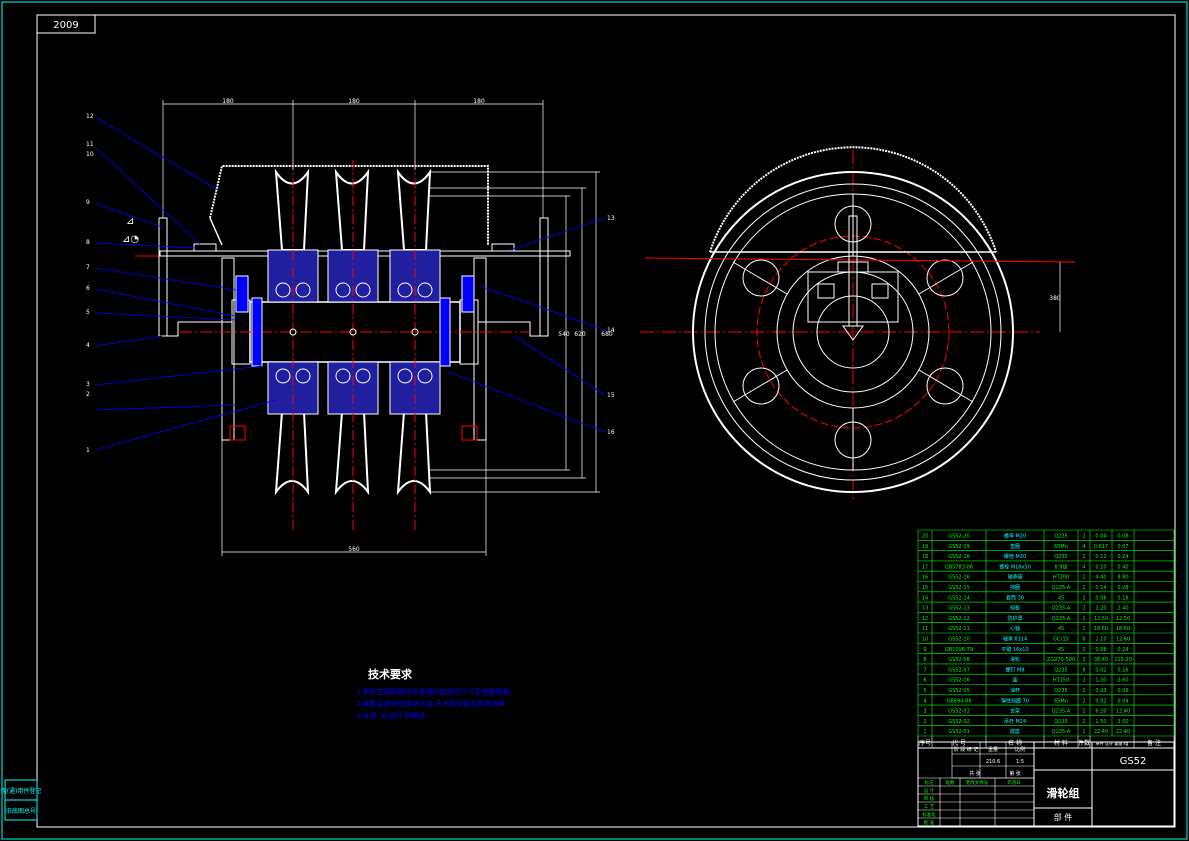 The height and width of the screenshot is (841, 1189). What do you see at coordinates (1100, 557) in the screenshot?
I see `bom-cell: 0.12` at bounding box center [1100, 557].